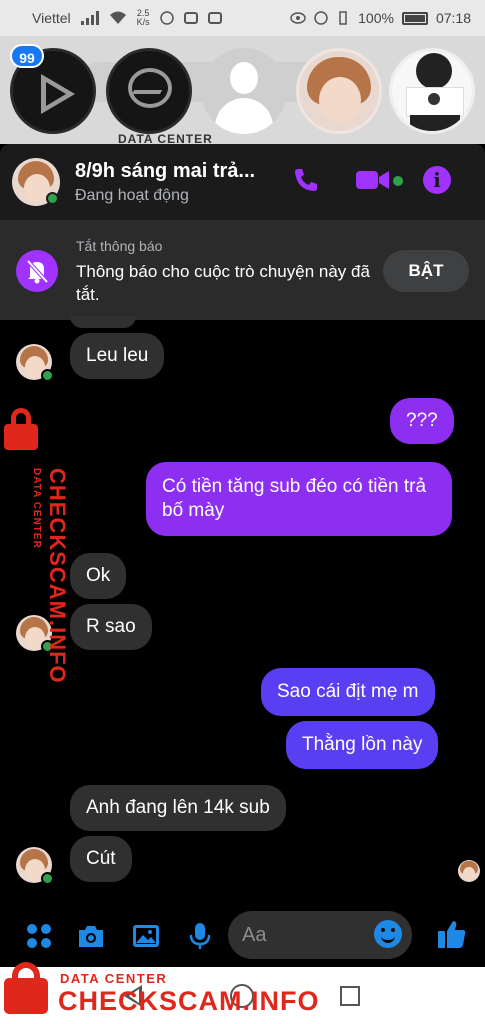 The height and width of the screenshot is (1024, 485). What do you see at coordinates (432, 91) in the screenshot?
I see `chat-head-contact-girl` at bounding box center [432, 91].